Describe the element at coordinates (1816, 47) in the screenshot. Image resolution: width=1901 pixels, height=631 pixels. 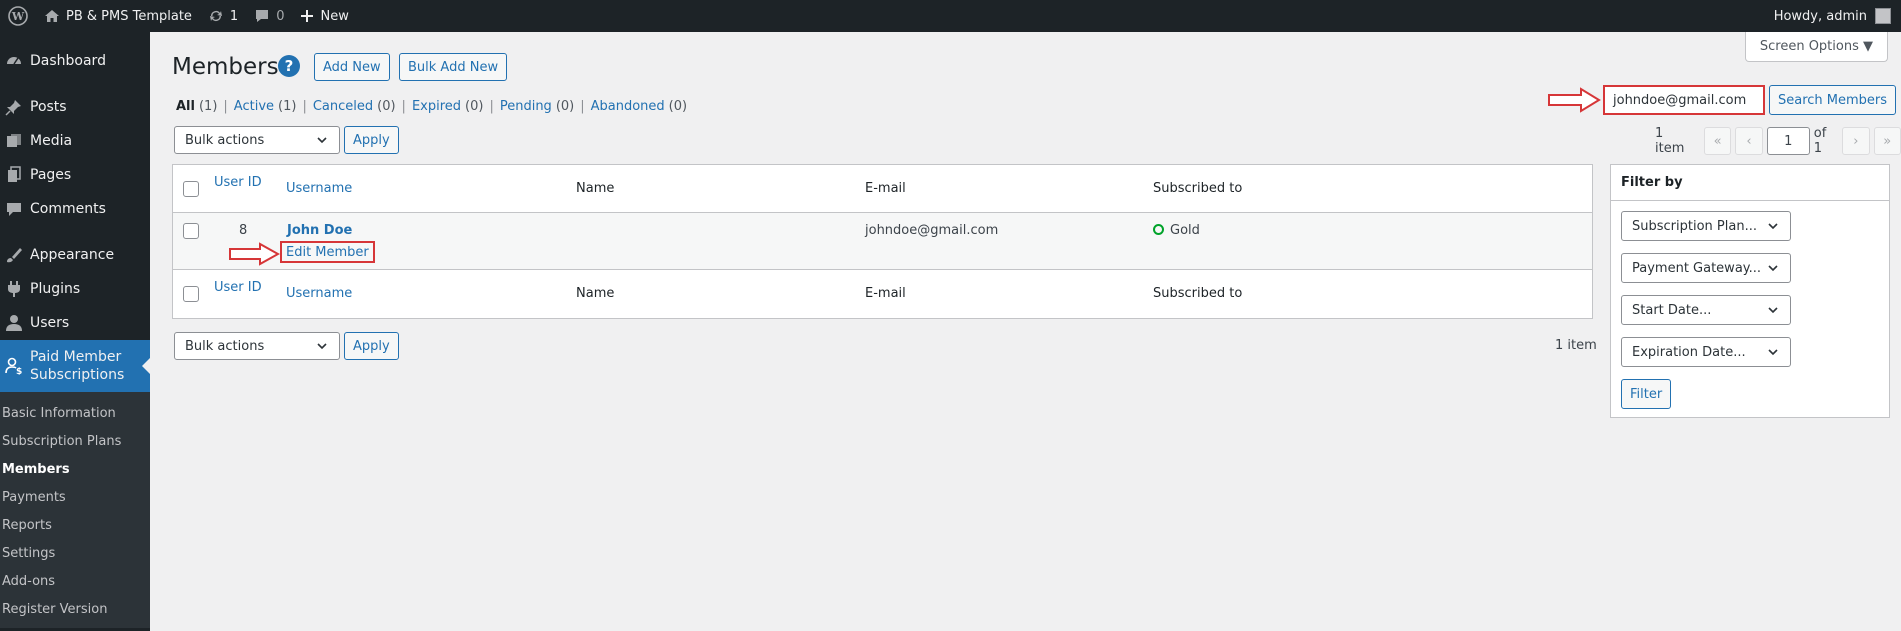
I see `screen-options-button: Screen Options ▼` at that location.